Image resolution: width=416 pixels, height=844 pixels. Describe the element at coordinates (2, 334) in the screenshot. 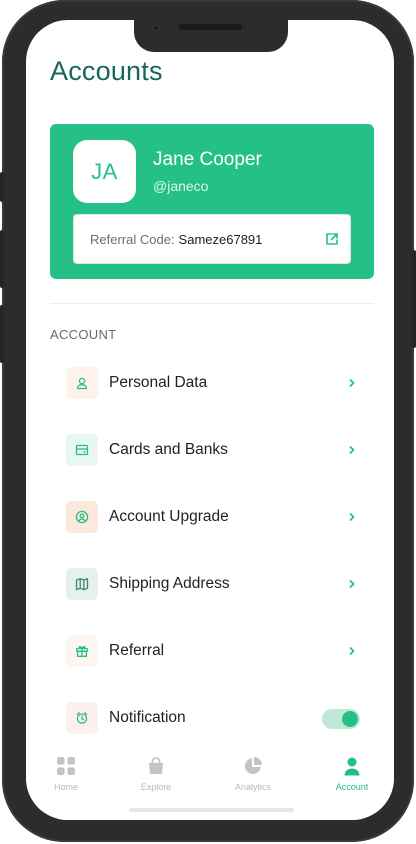

I see `volume-down-button` at that location.